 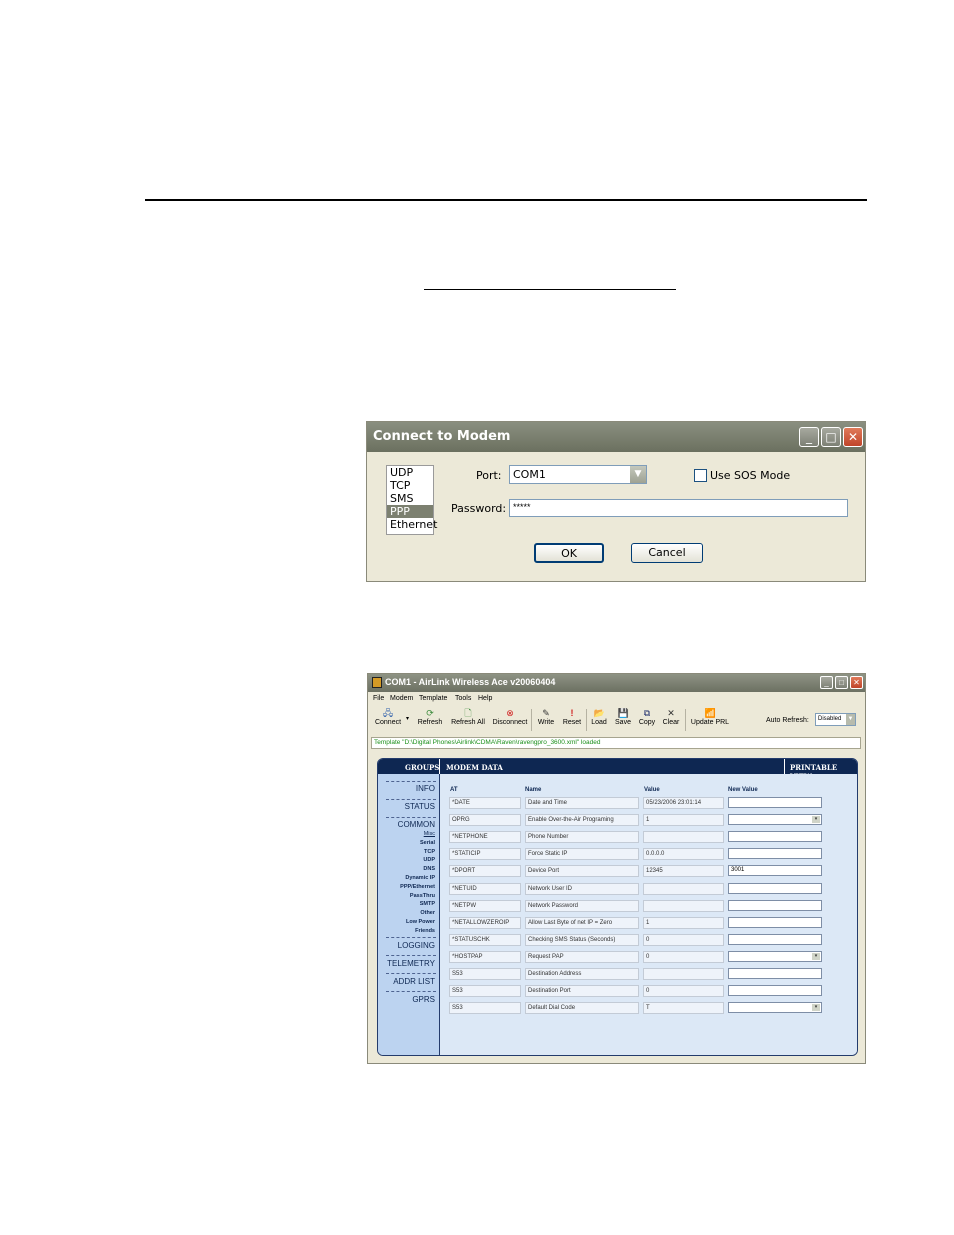 What do you see at coordinates (700, 475) in the screenshot?
I see `sos-mode-checkbox` at bounding box center [700, 475].